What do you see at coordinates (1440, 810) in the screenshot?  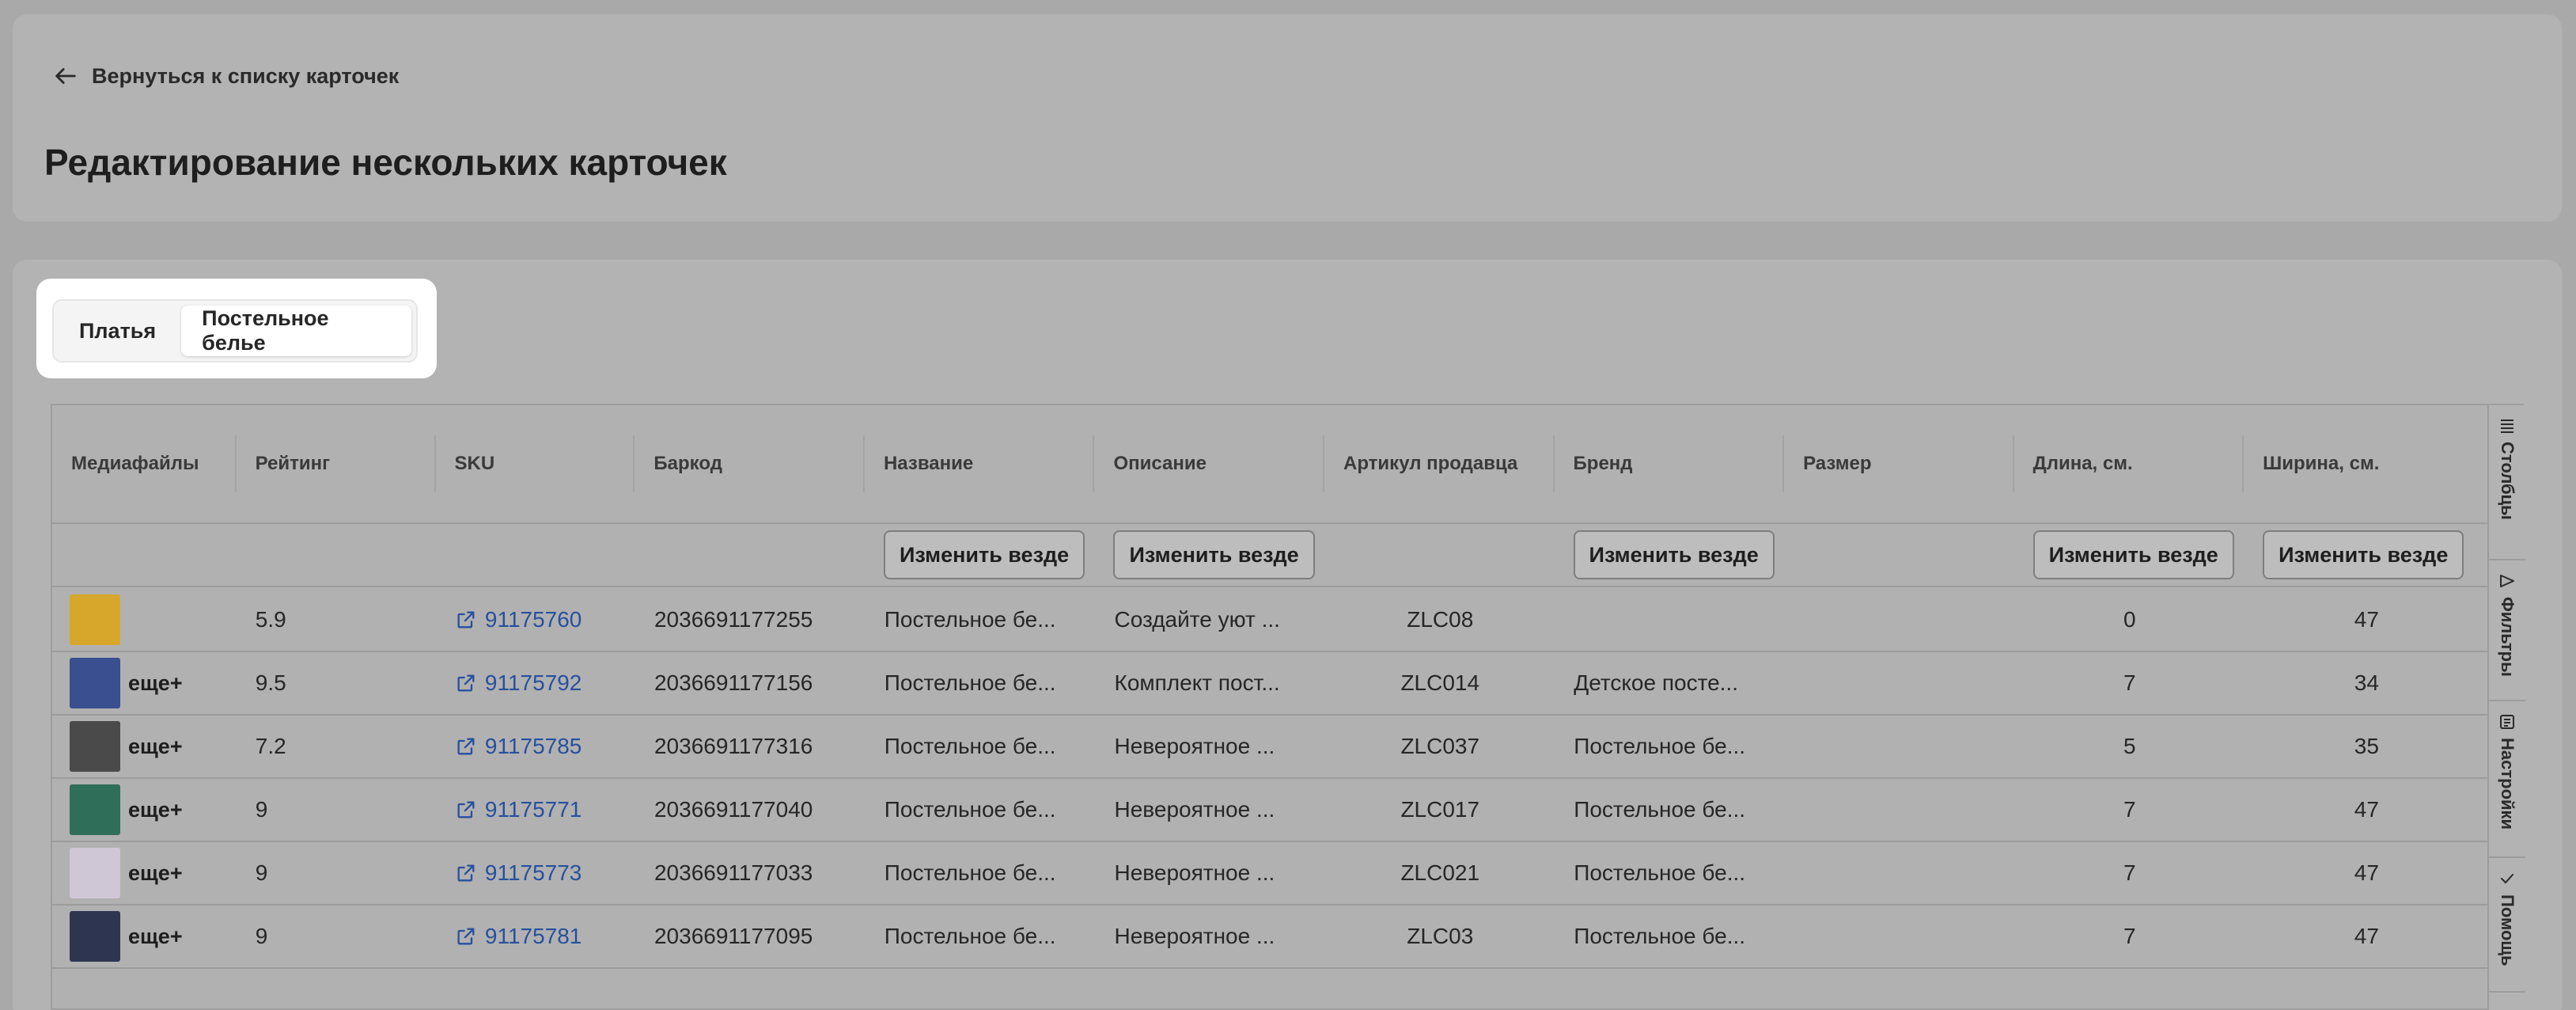 I see `cell-article: ZLC017` at bounding box center [1440, 810].